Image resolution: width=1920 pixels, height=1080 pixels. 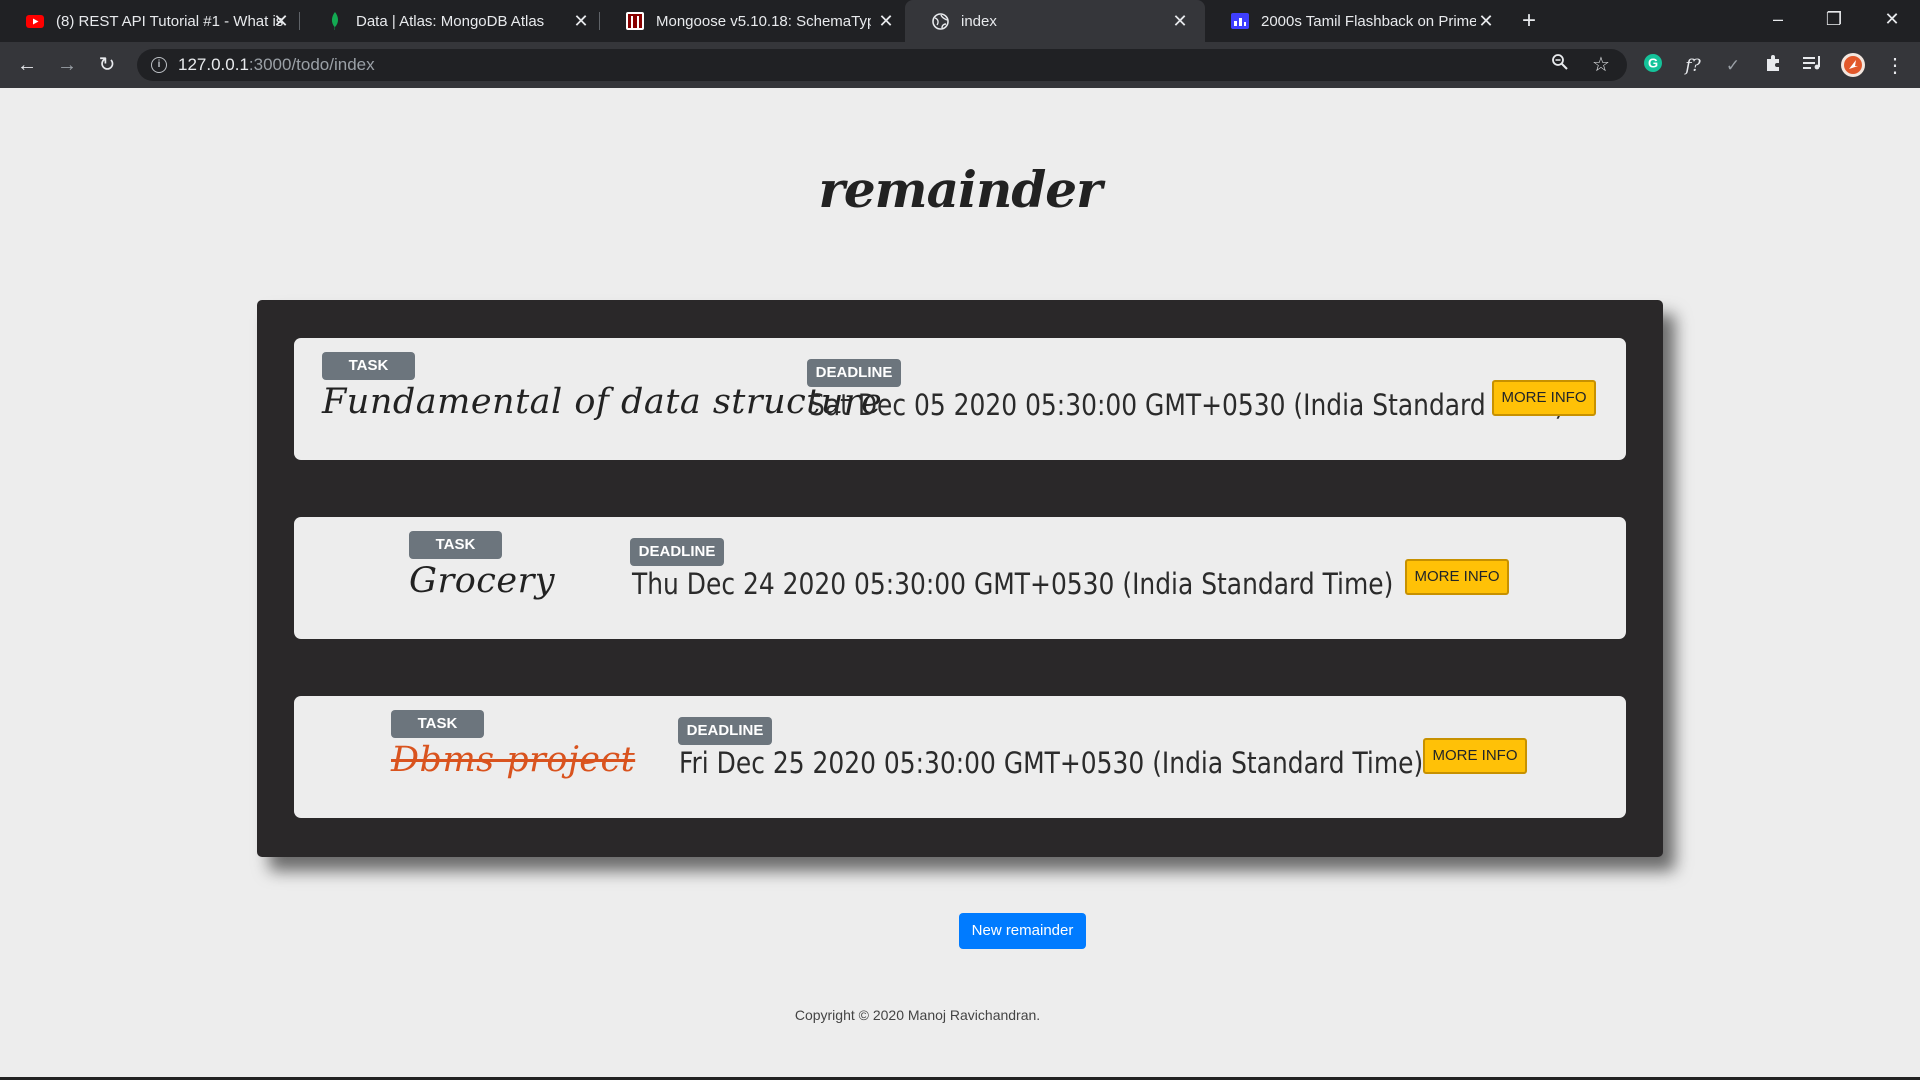 I want to click on checkmark-extension-icon: ✓, so click(x=1733, y=66).